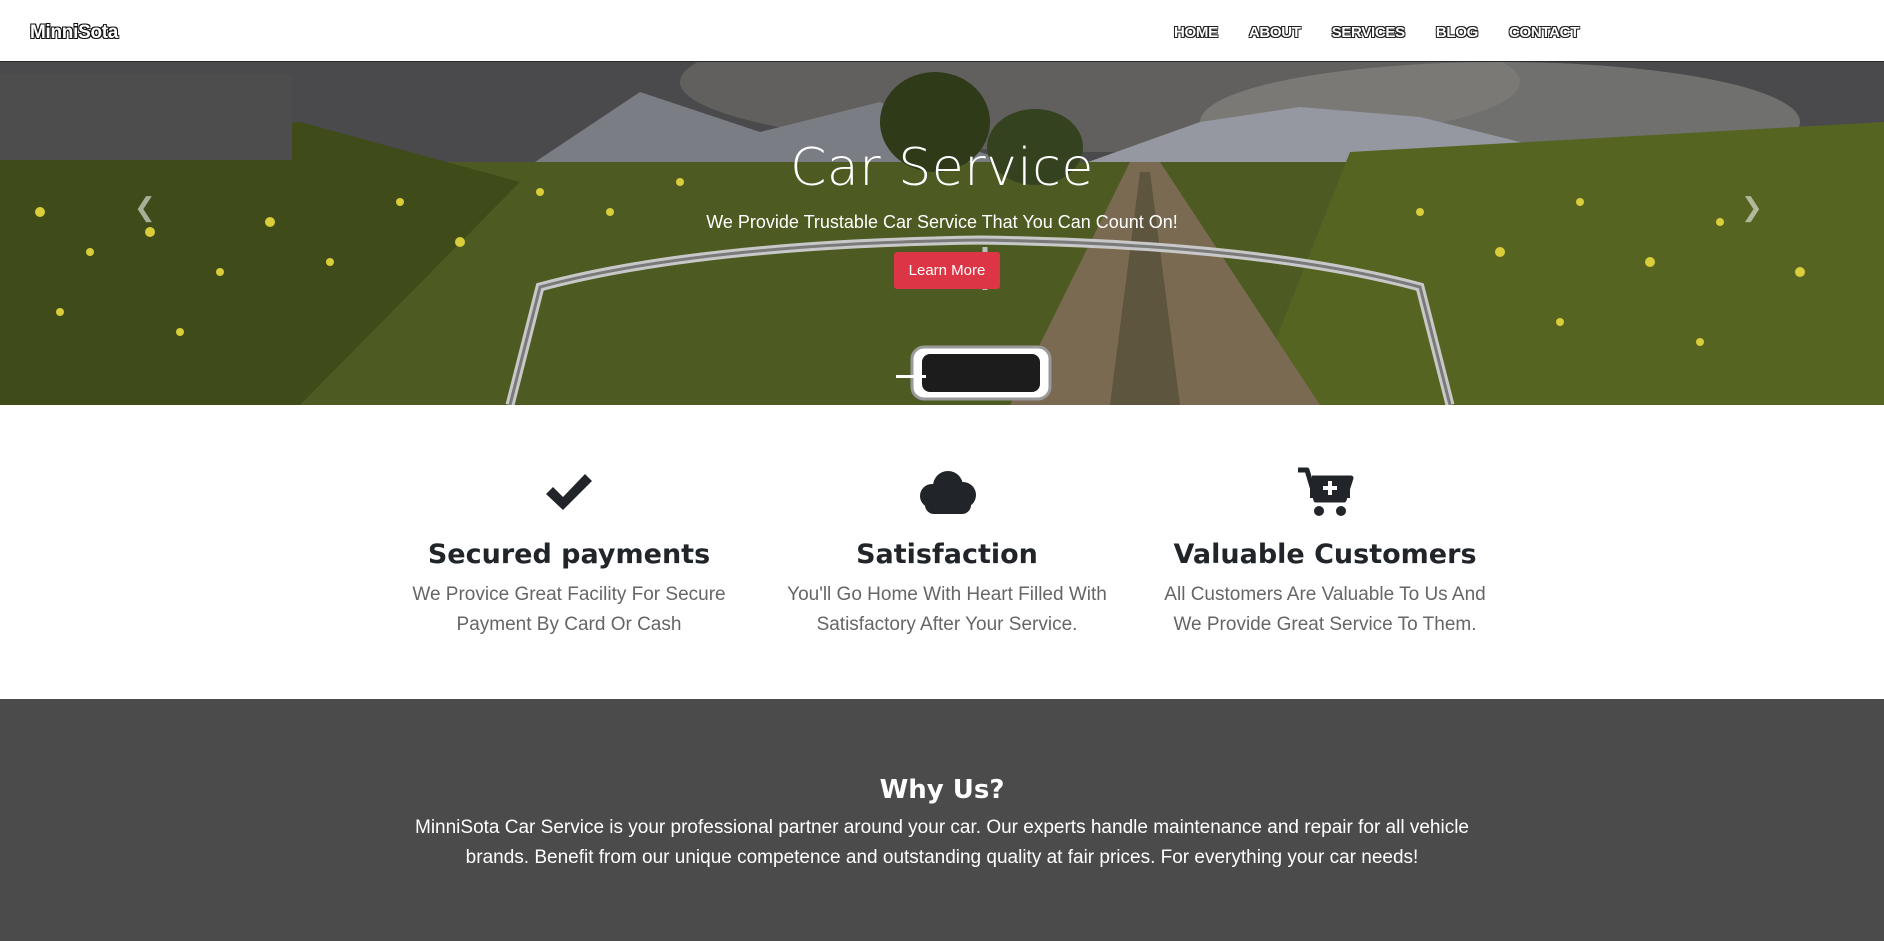 This screenshot has height=941, width=1884. I want to click on hero-title: Car Service, so click(942, 168).